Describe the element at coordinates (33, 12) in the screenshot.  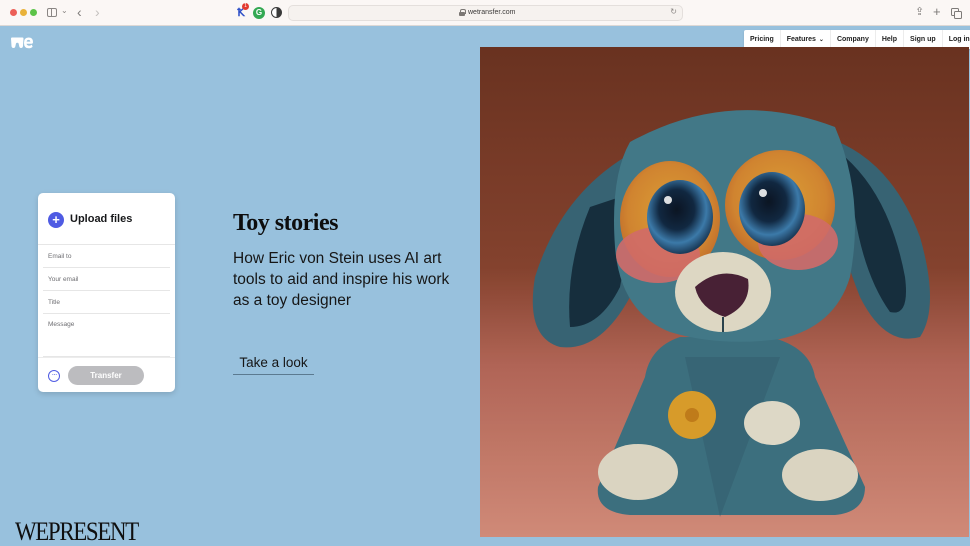
I see `zoom-window-button` at that location.